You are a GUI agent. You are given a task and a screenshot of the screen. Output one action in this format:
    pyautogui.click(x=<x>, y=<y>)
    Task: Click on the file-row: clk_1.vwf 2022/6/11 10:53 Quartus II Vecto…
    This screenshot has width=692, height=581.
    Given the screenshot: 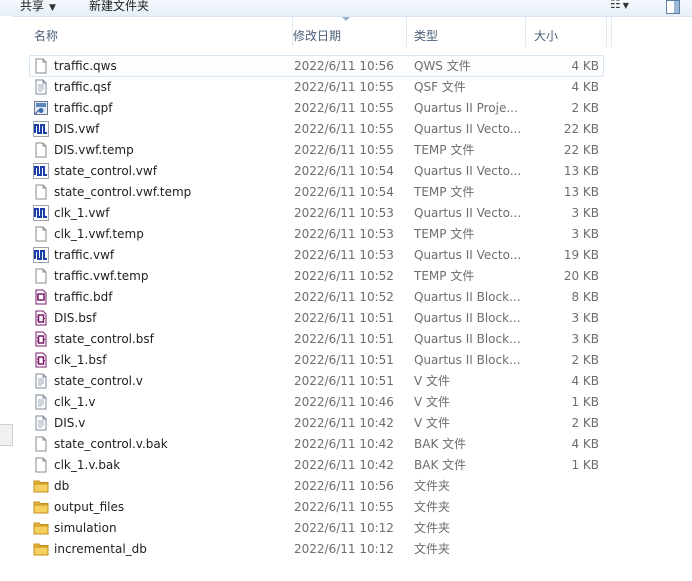 What is the action you would take?
    pyautogui.click(x=316, y=213)
    